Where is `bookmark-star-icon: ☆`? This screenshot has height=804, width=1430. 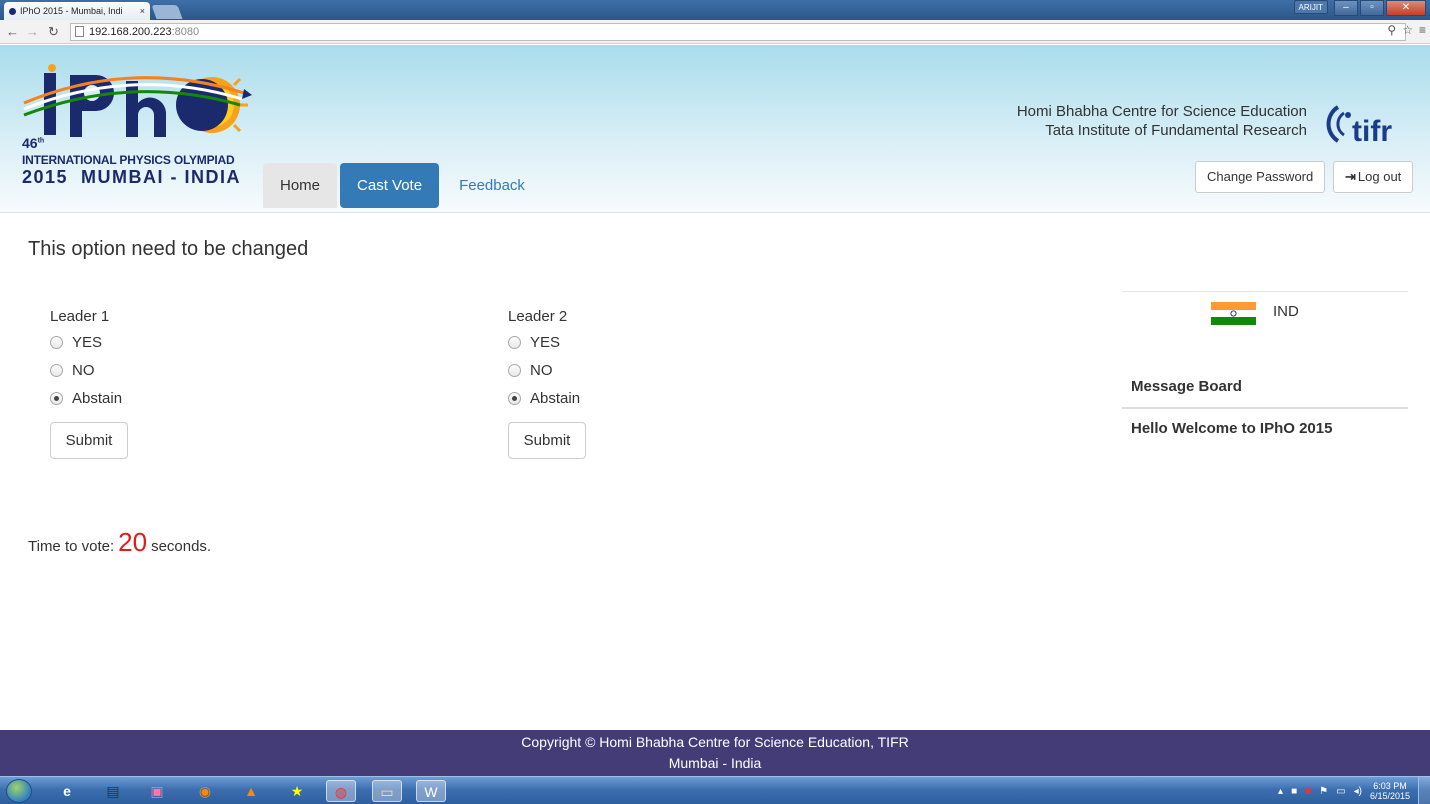
bookmark-star-icon: ☆ is located at coordinates (1407, 30).